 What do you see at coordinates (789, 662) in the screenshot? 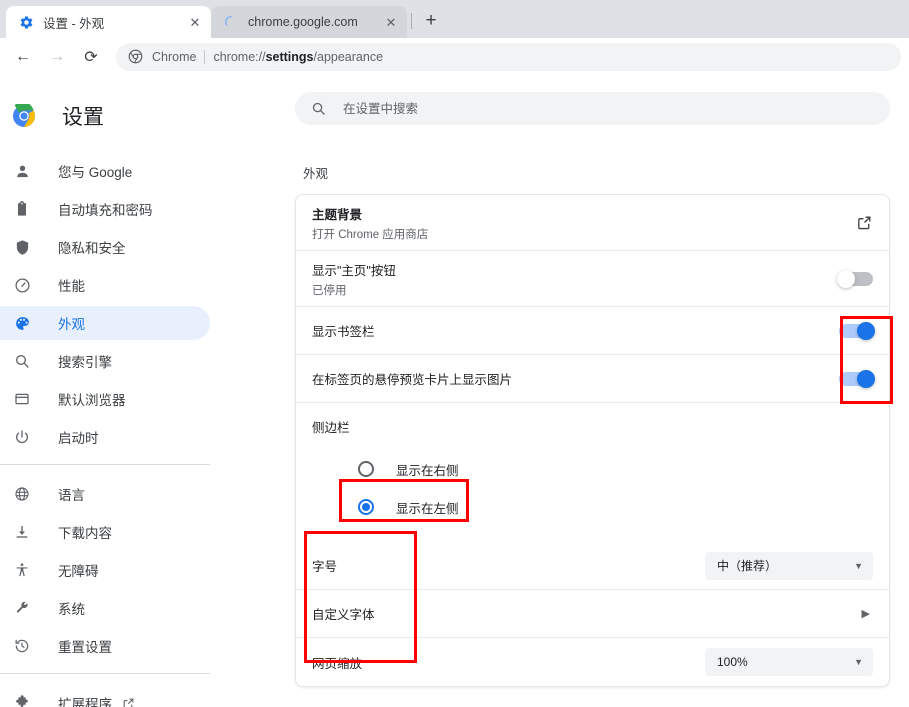
I see `page-zoom-select: 100% ▼` at bounding box center [789, 662].